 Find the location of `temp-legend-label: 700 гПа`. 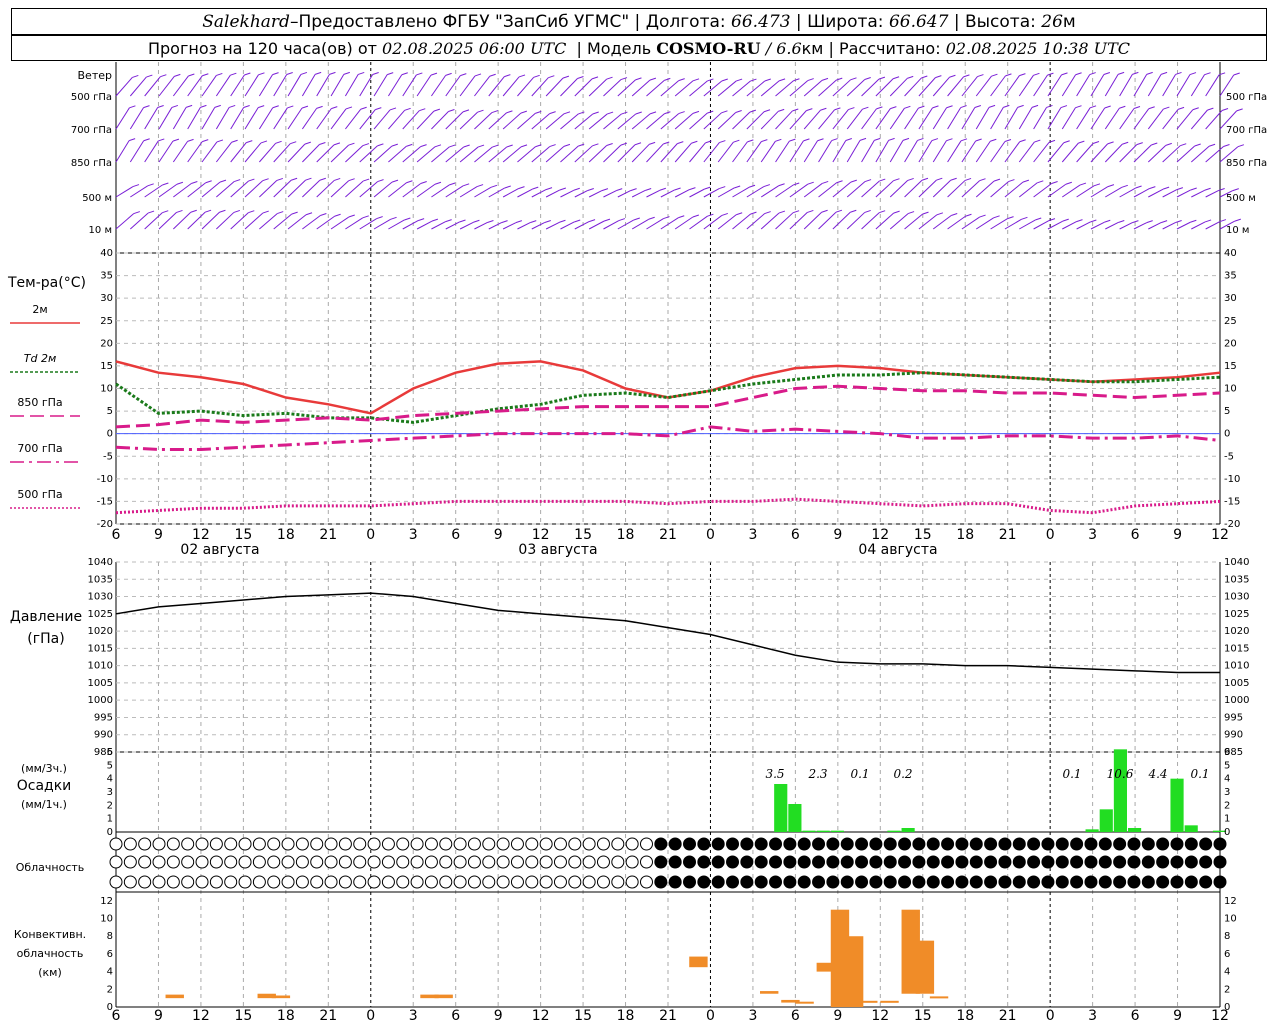

temp-legend-label: 700 гПа is located at coordinates (39, 448).